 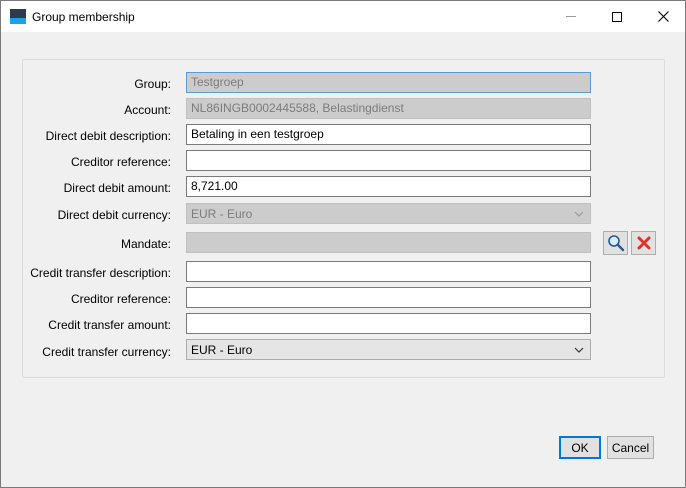 I want to click on magnifier-icon, so click(x=615, y=243).